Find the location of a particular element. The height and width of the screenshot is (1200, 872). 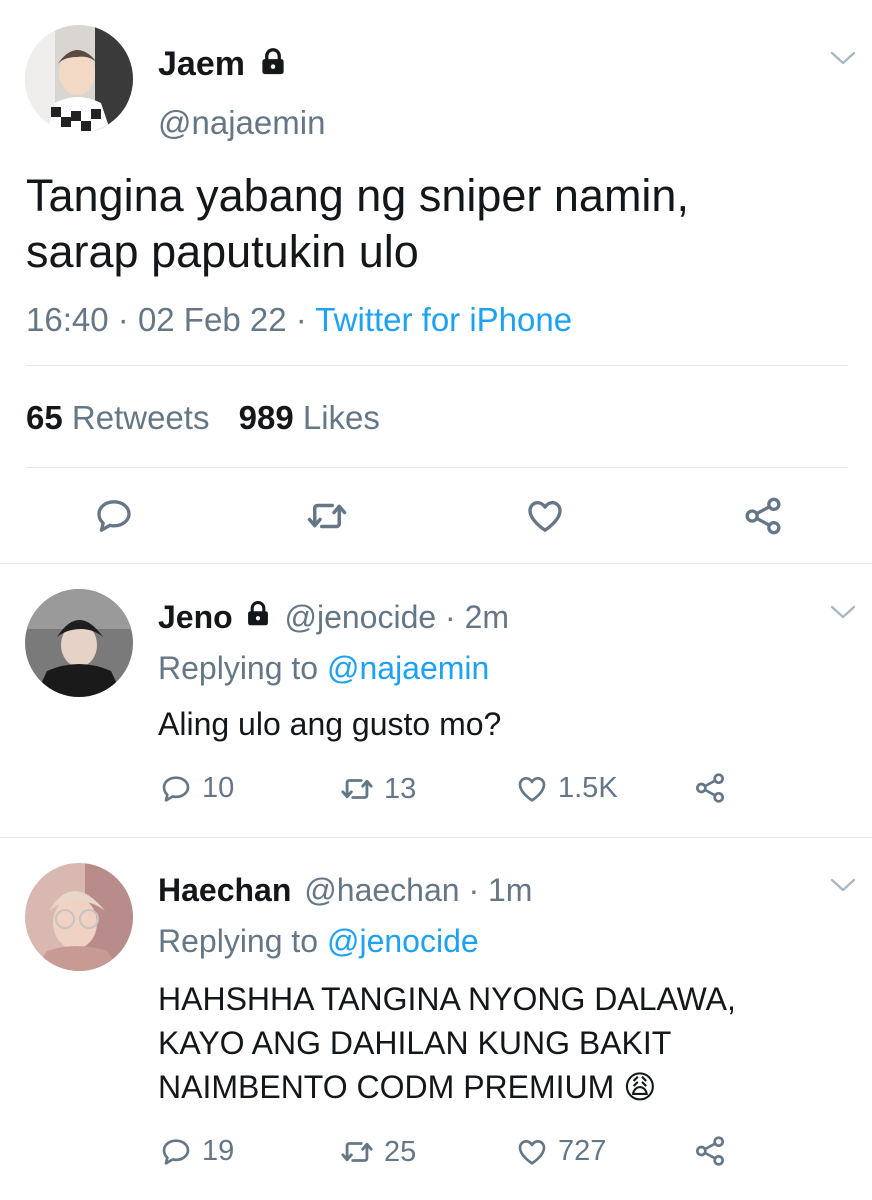

likes-label: Likes is located at coordinates (341, 417).